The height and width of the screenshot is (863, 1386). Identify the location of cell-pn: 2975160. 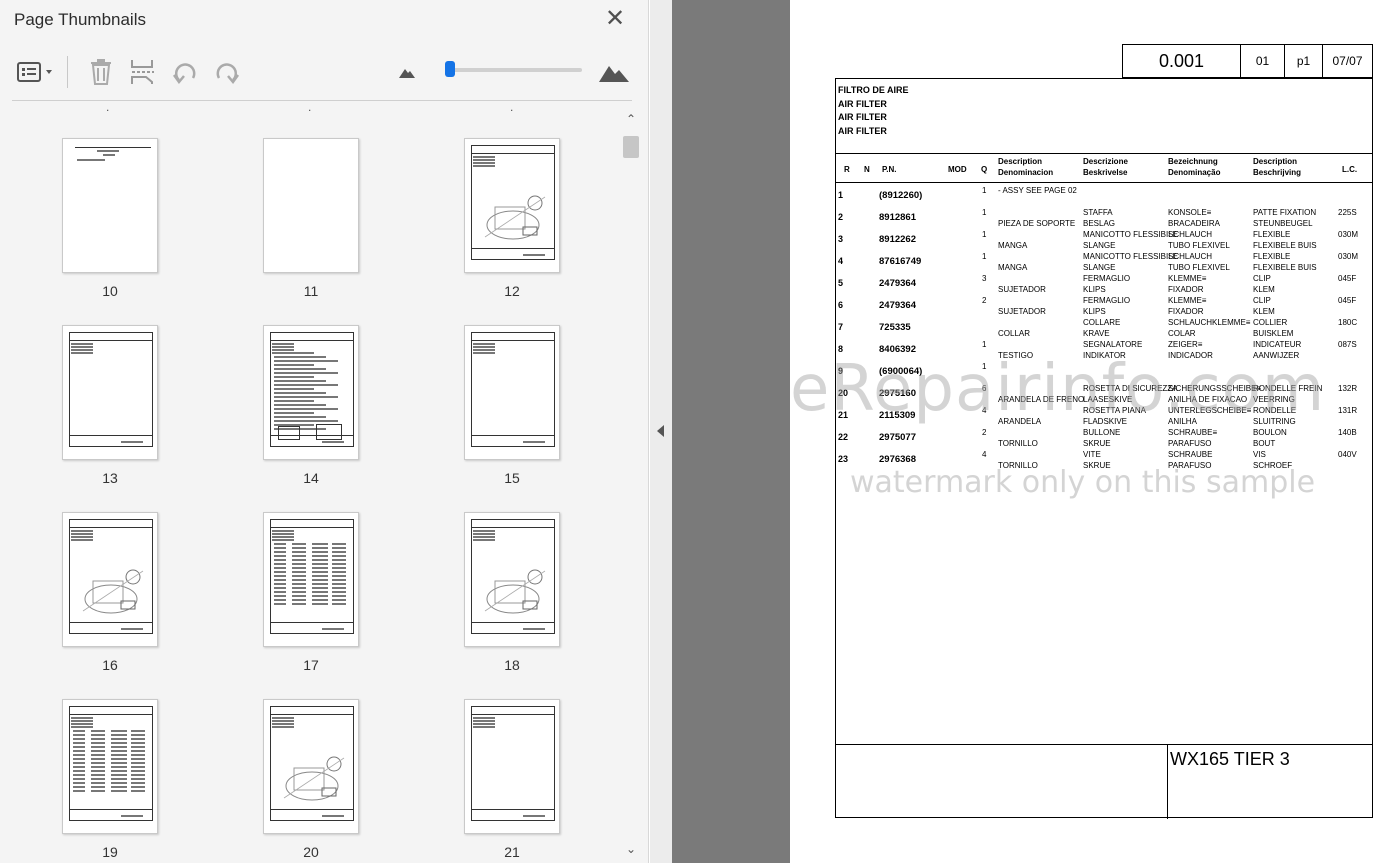
(897, 393).